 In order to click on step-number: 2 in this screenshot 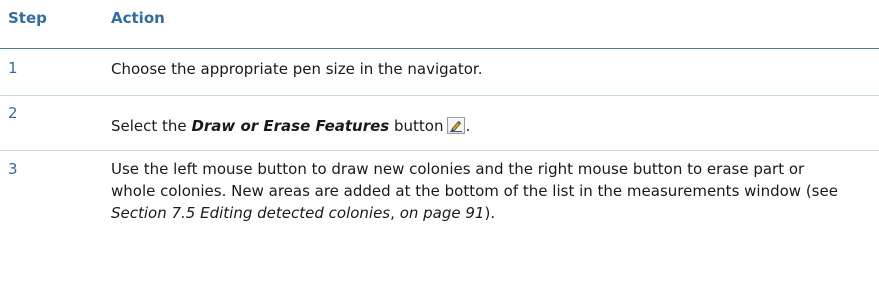, I will do `click(13, 113)`.